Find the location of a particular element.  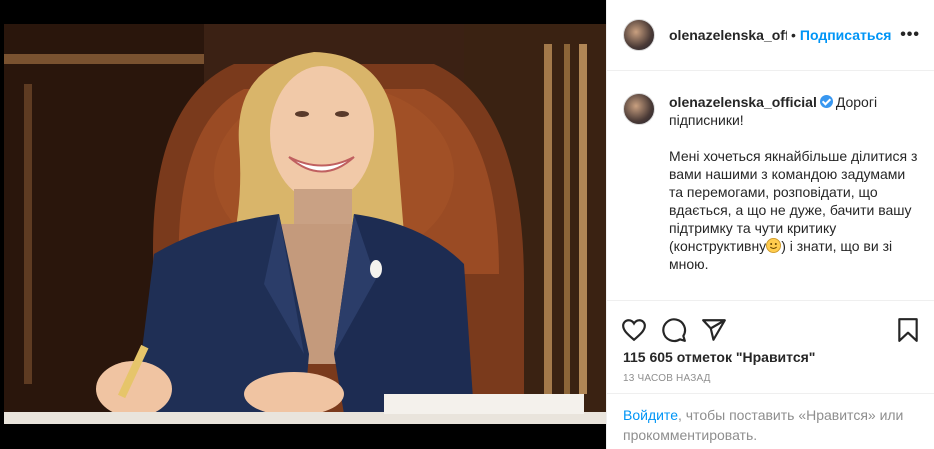

action-bar is located at coordinates (770, 325).